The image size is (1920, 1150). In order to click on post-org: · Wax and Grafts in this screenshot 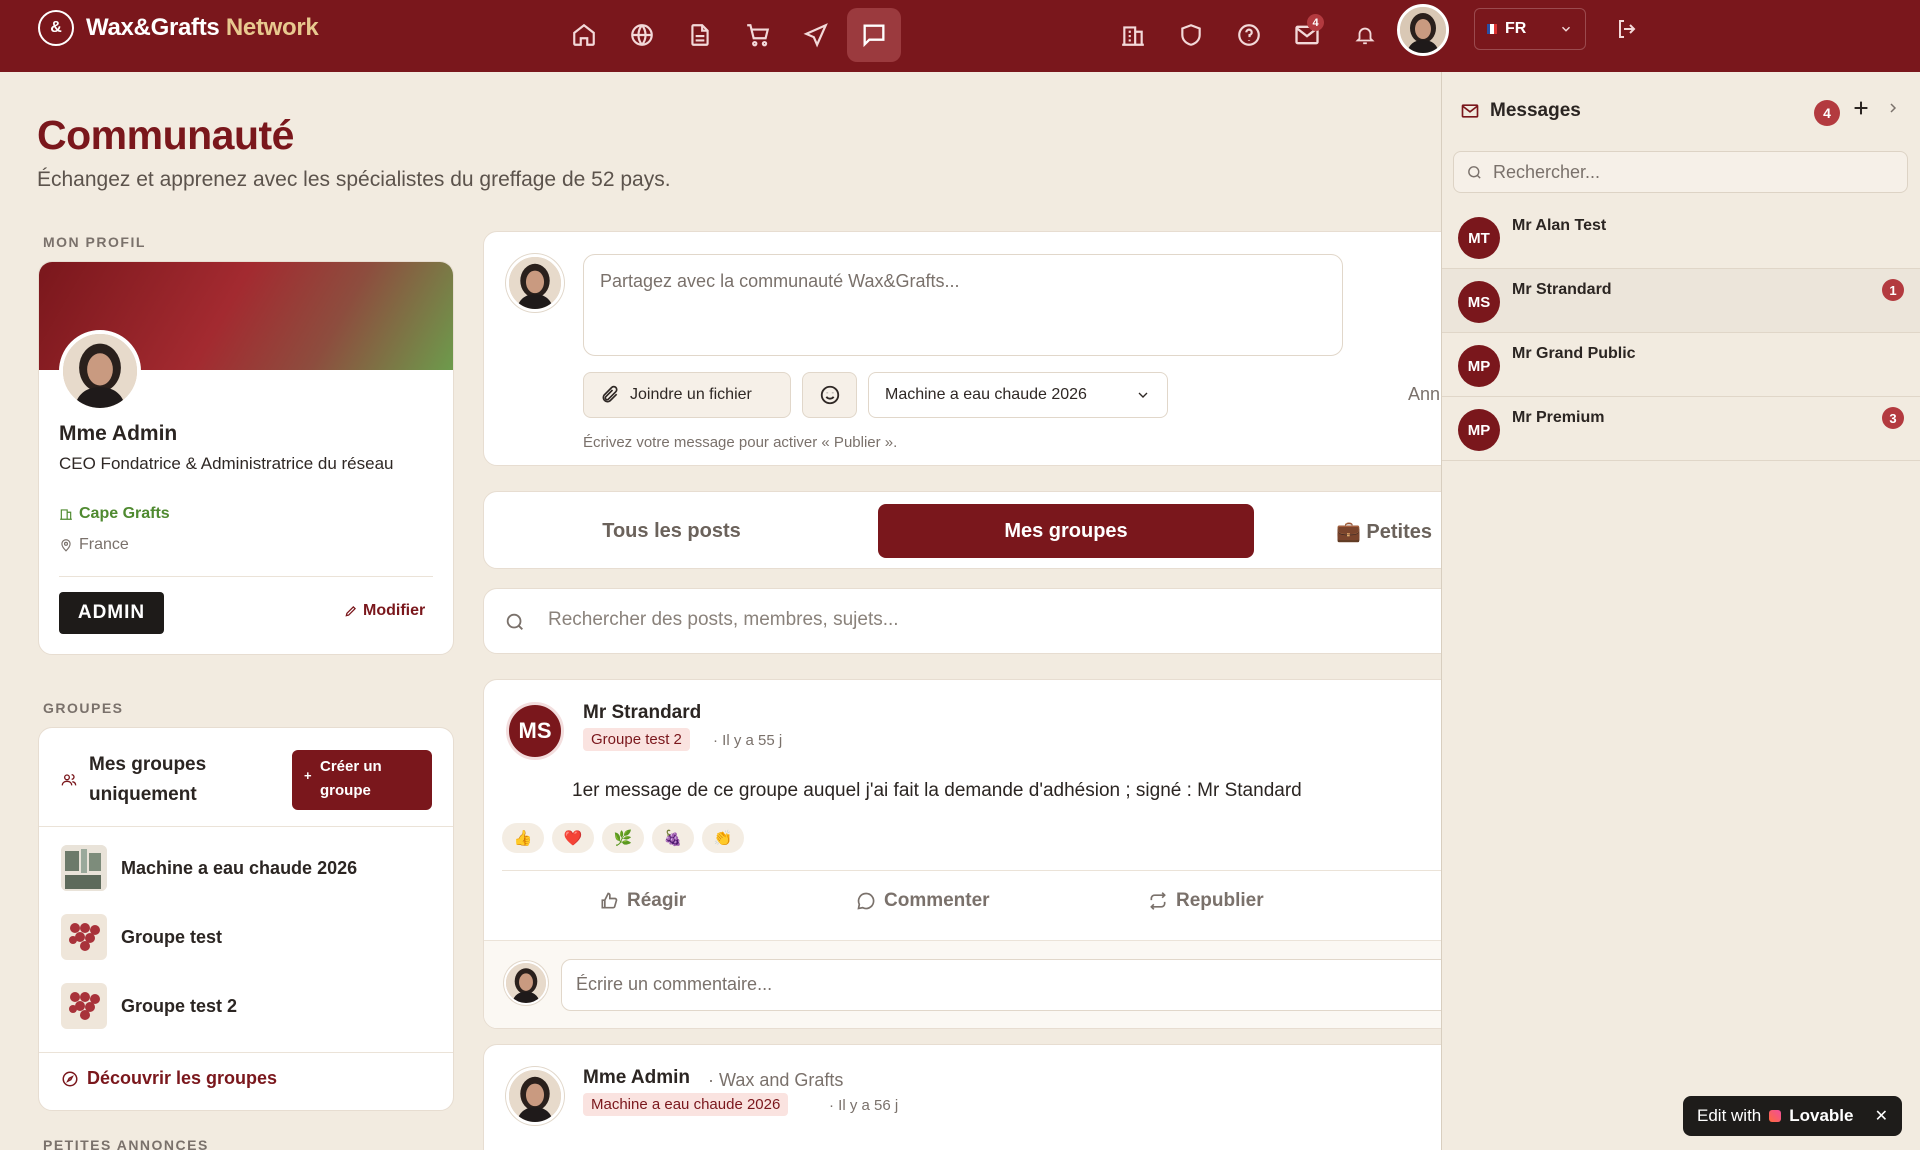, I will do `click(776, 1080)`.